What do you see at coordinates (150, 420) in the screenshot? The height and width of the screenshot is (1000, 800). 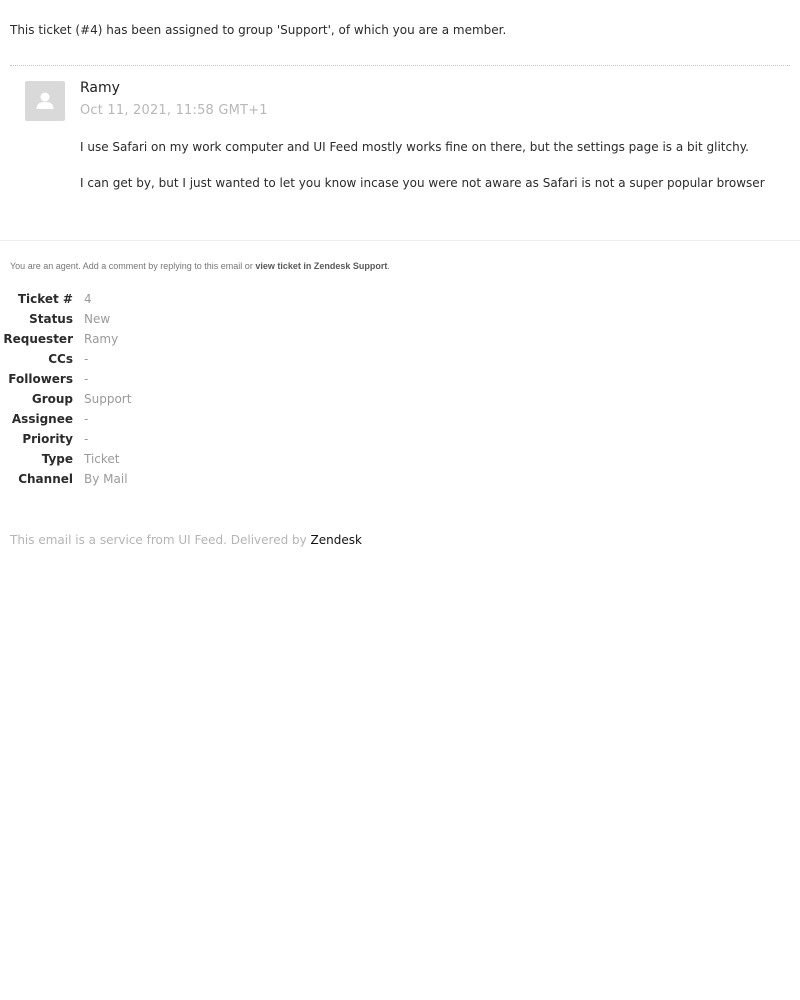 I see `property-row-assignee: Assignee -` at bounding box center [150, 420].